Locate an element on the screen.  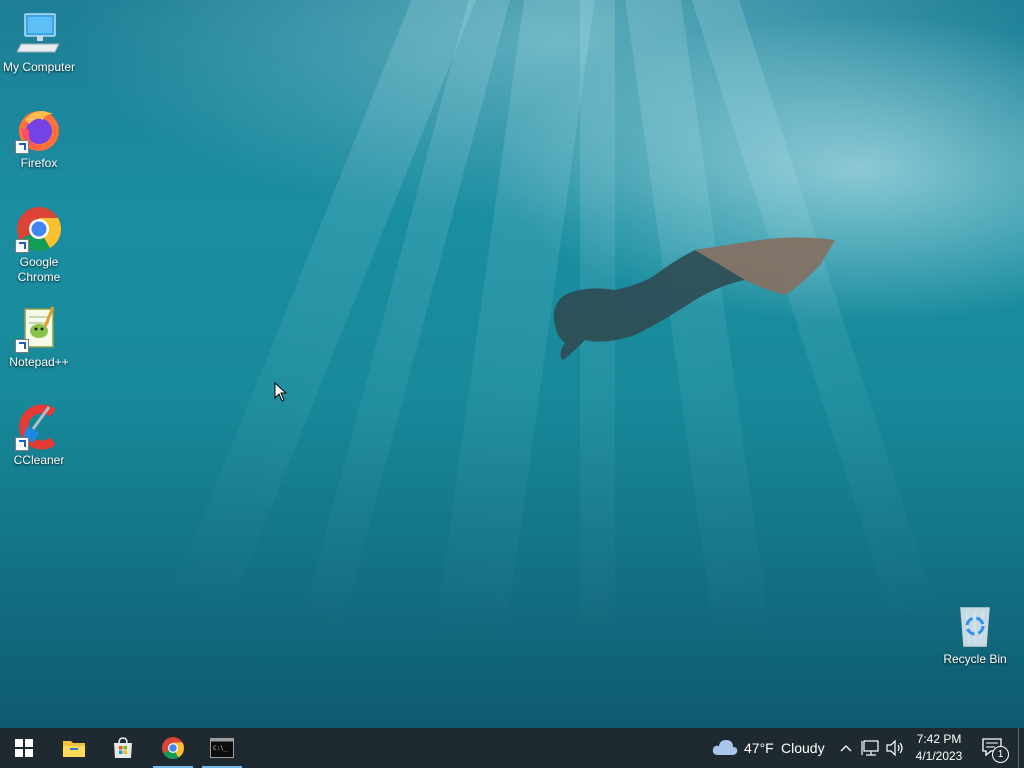
cloud-icon is located at coordinates (725, 747).